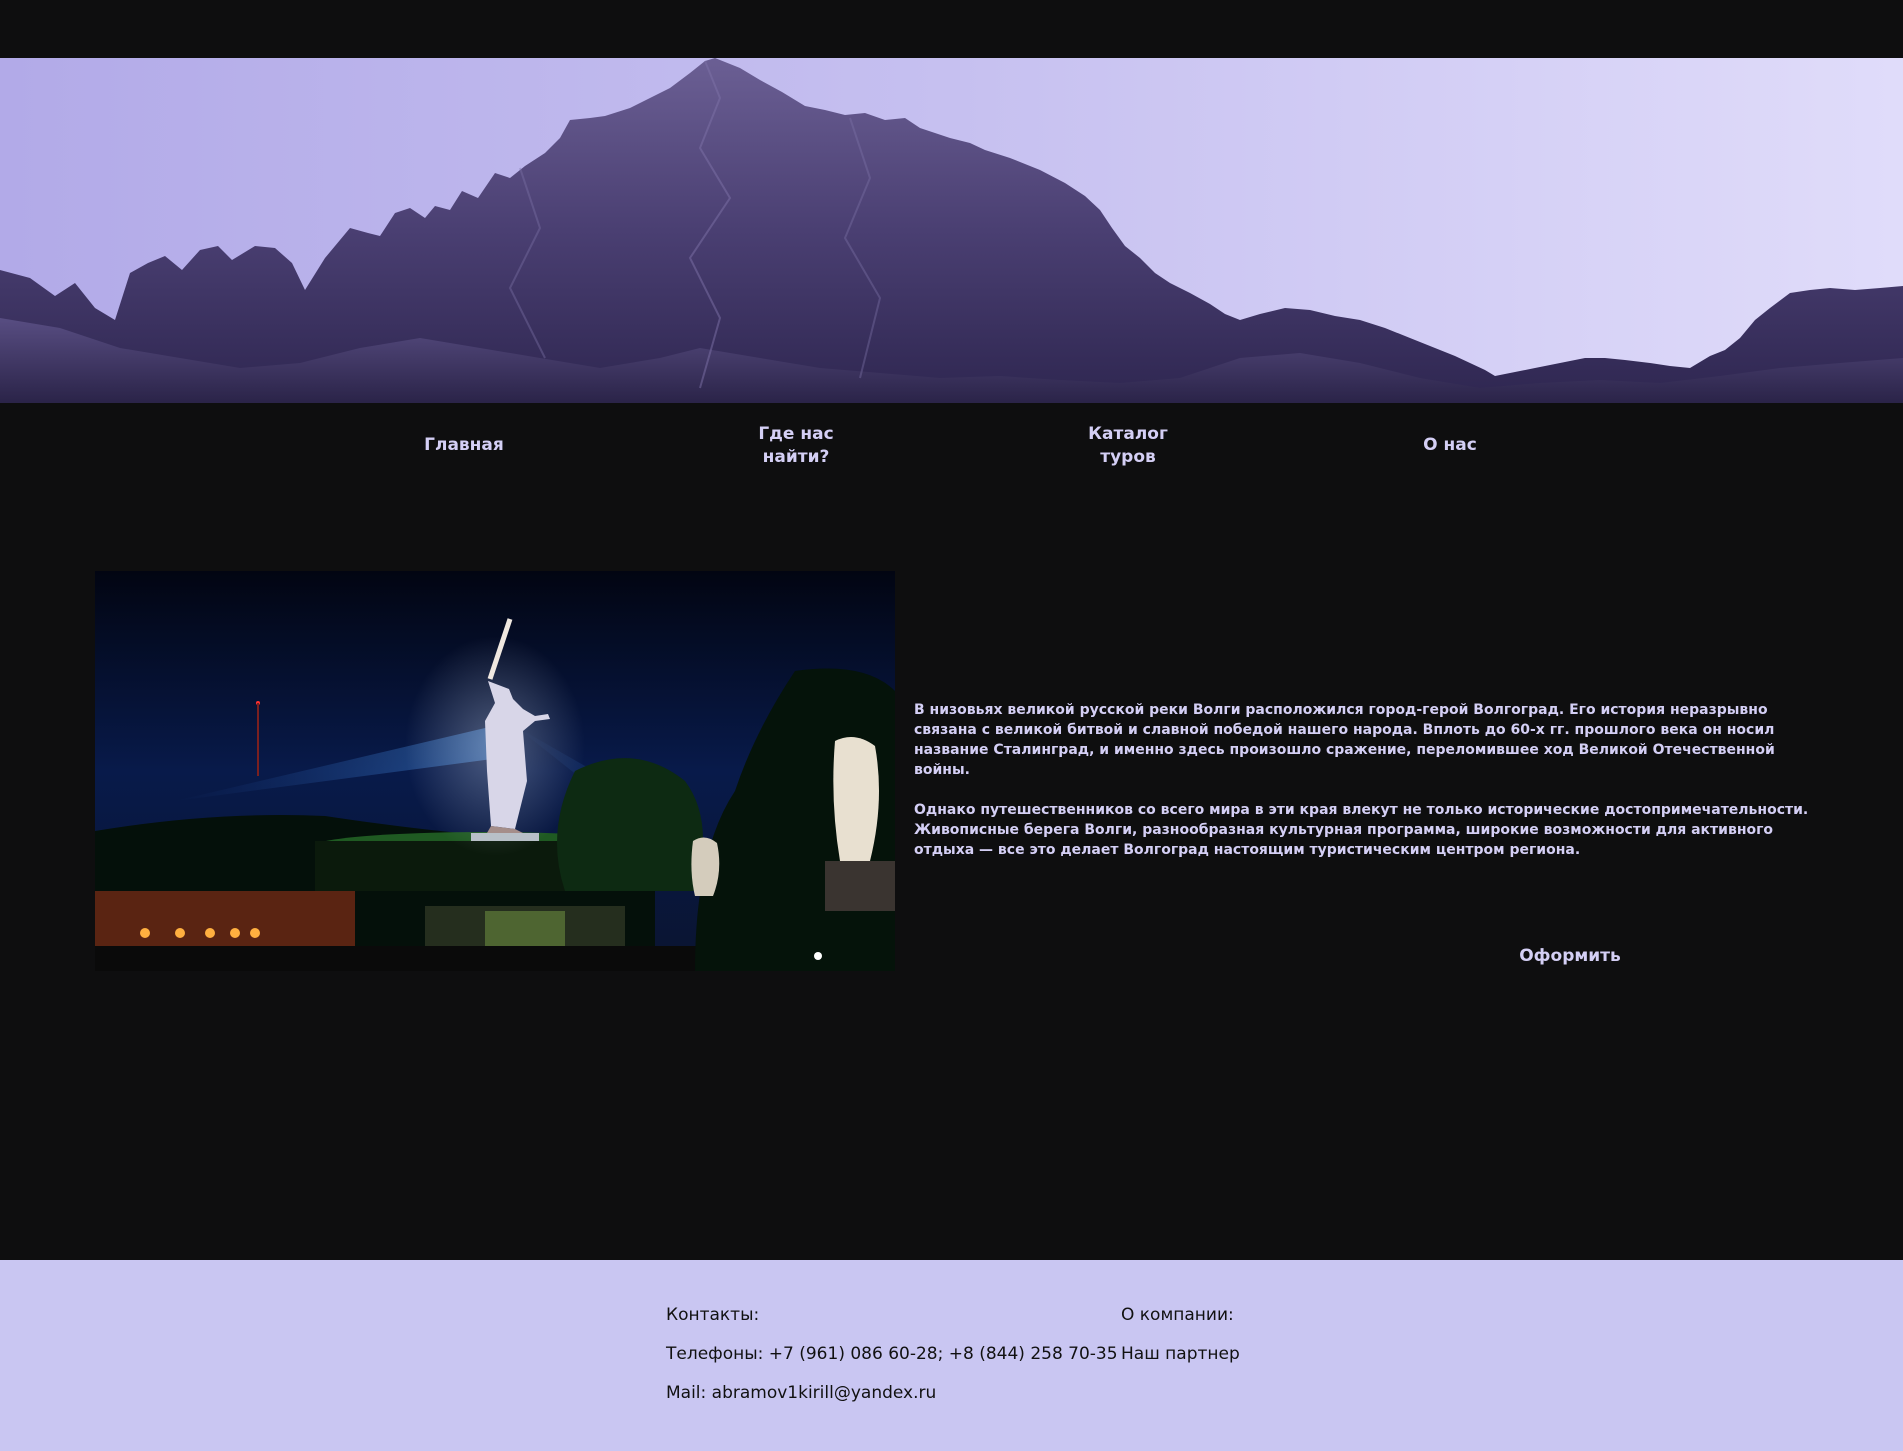 The width and height of the screenshot is (1903, 1451). What do you see at coordinates (796, 446) in the screenshot?
I see `nav-item-find-us: Где нас найти?` at bounding box center [796, 446].